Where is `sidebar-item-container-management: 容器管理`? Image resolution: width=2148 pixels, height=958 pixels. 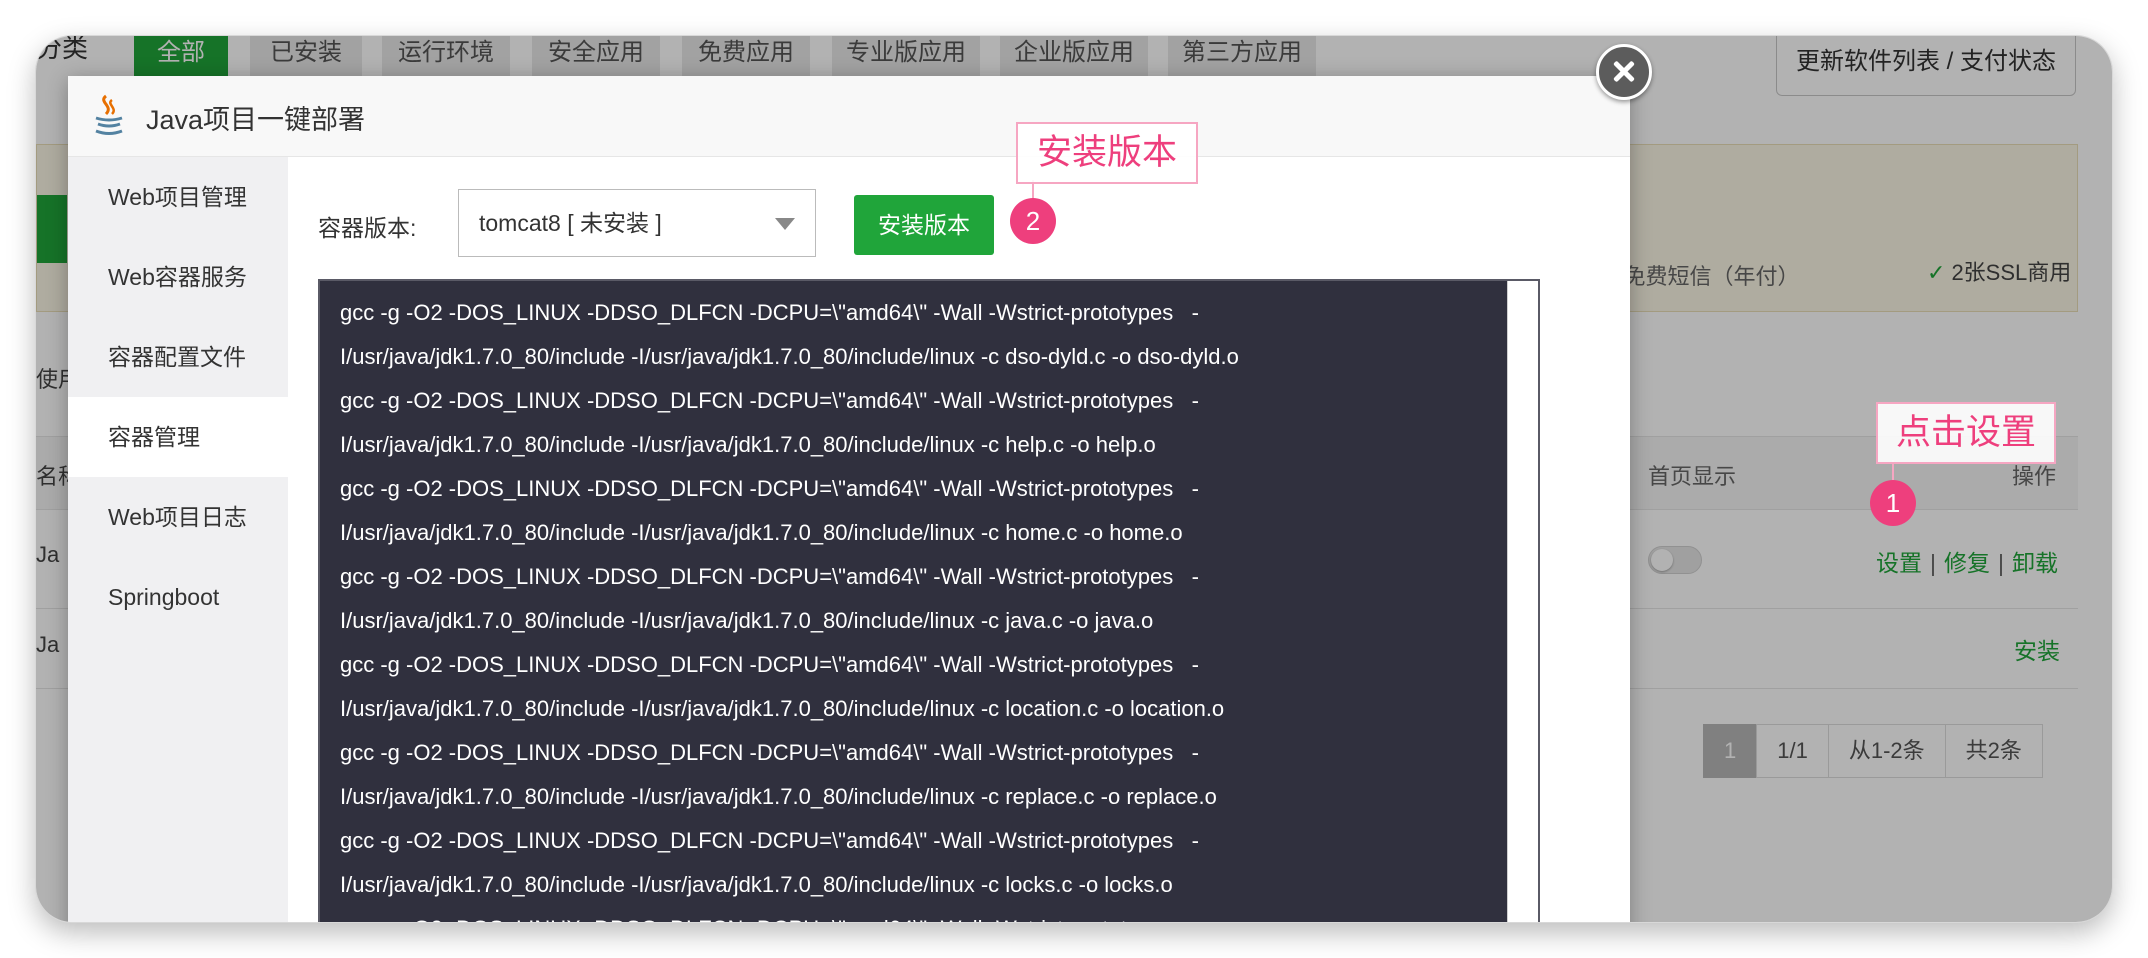 sidebar-item-container-management: 容器管理 is located at coordinates (178, 437).